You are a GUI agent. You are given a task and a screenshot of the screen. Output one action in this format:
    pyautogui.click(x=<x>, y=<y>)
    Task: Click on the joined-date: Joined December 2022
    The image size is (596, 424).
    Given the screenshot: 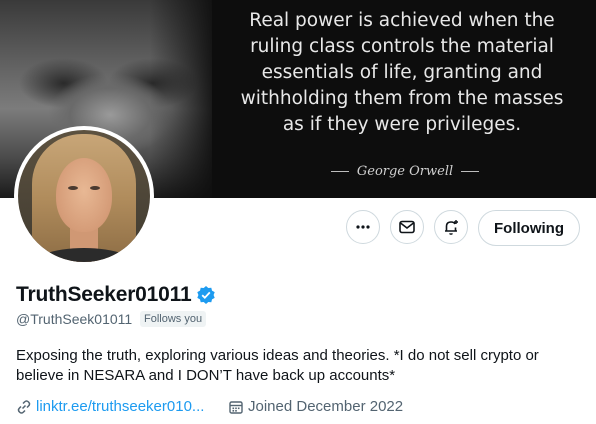 What is the action you would take?
    pyautogui.click(x=315, y=406)
    